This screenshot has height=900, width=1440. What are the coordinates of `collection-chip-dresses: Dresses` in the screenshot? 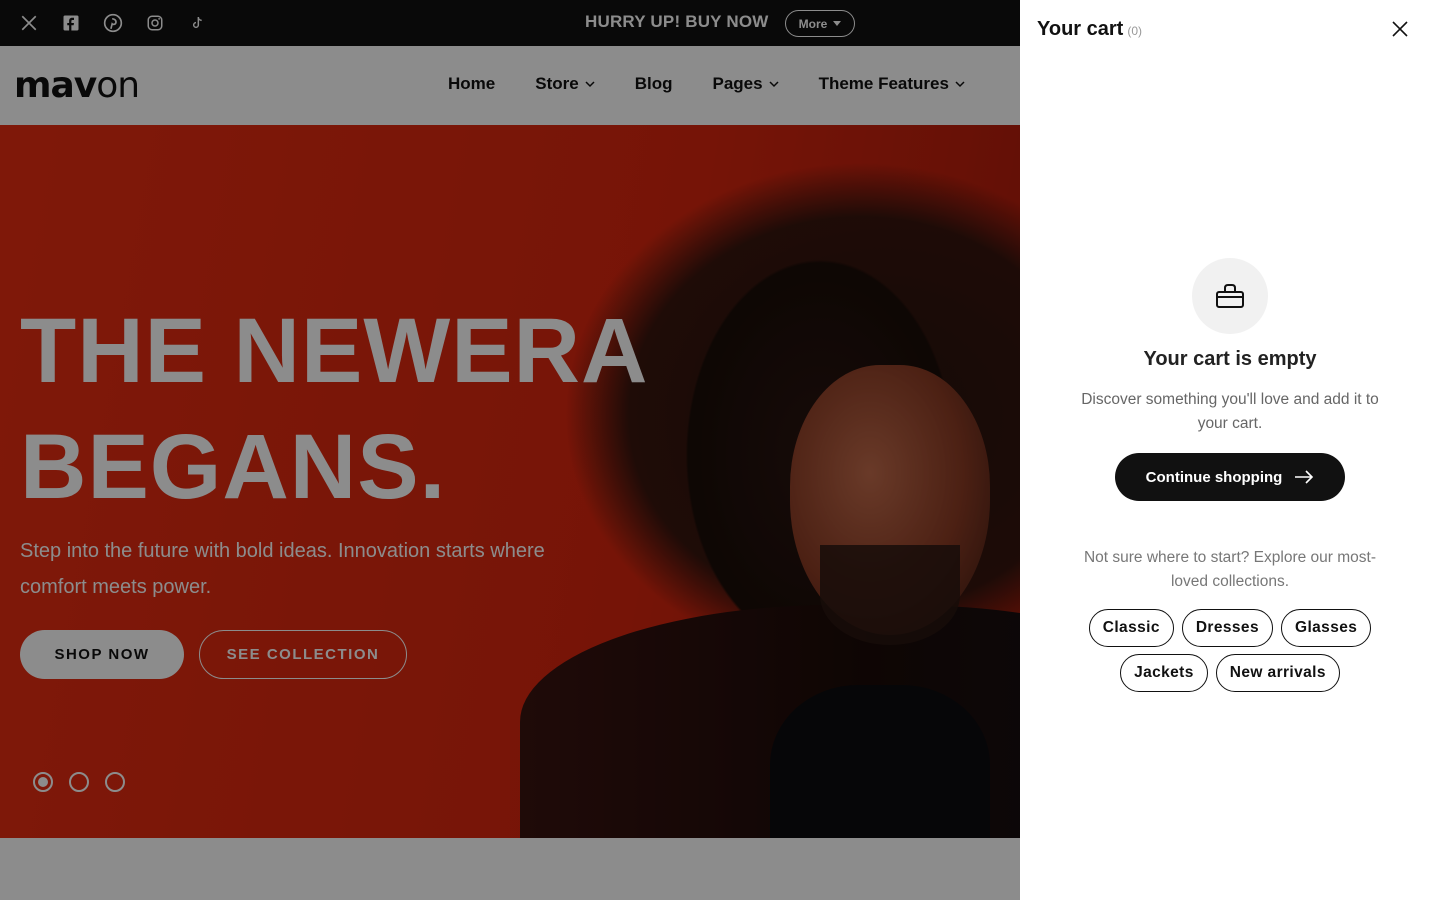 It's located at (1227, 628).